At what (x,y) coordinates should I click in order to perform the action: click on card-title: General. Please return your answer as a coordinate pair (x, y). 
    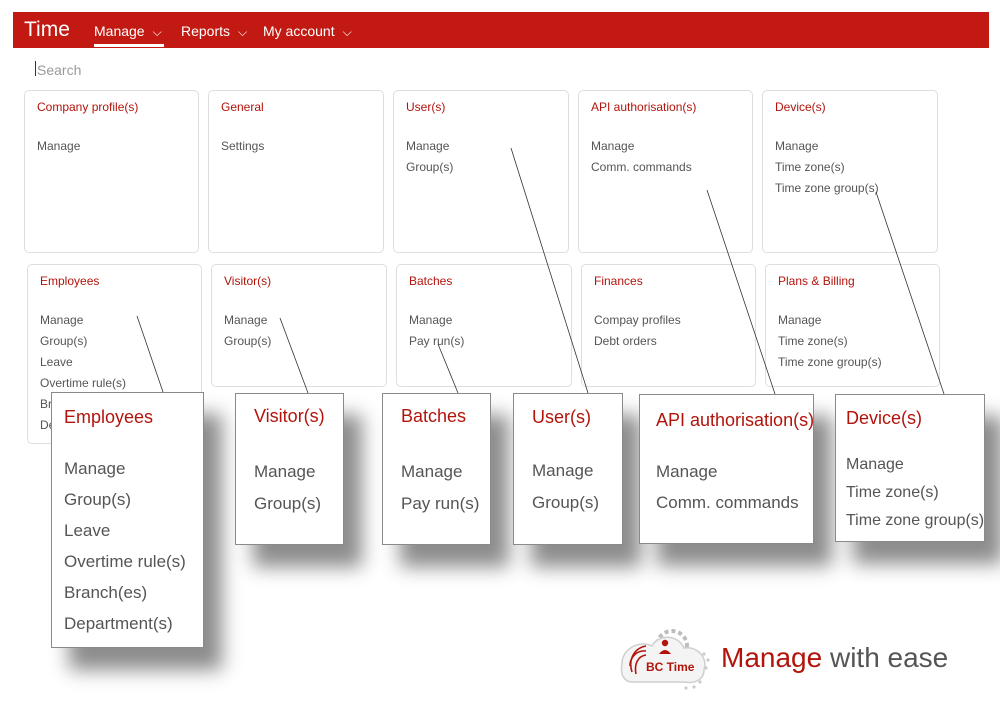
    Looking at the image, I should click on (242, 107).